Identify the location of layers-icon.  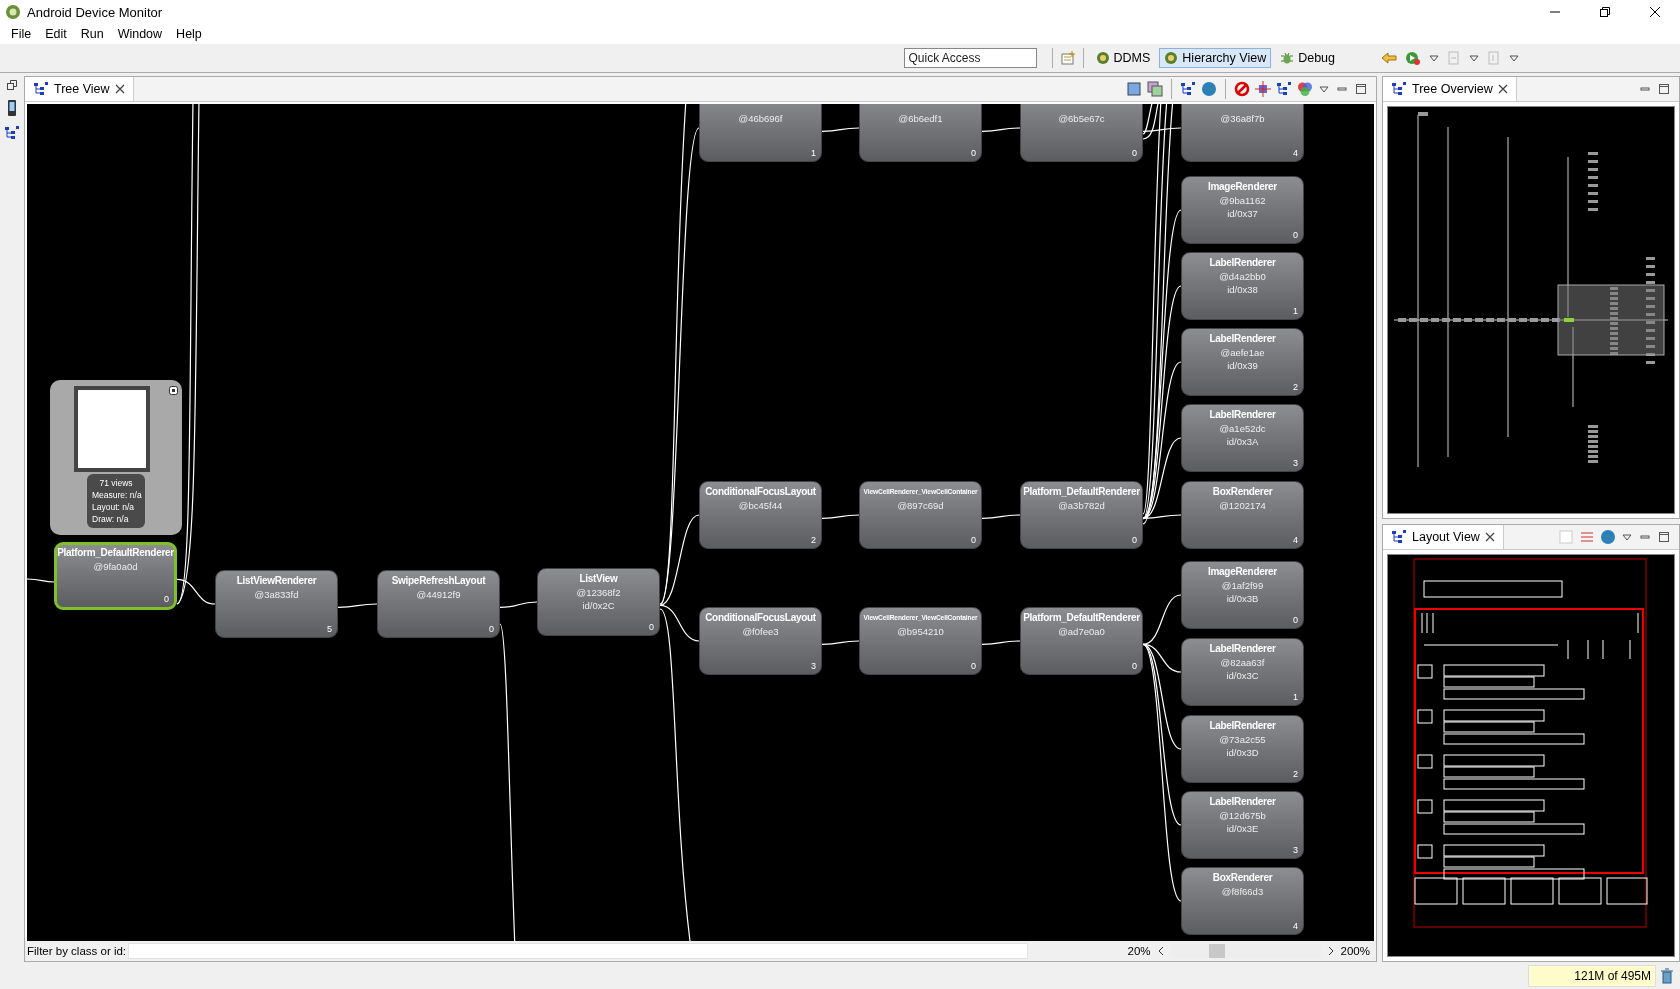
(1155, 89).